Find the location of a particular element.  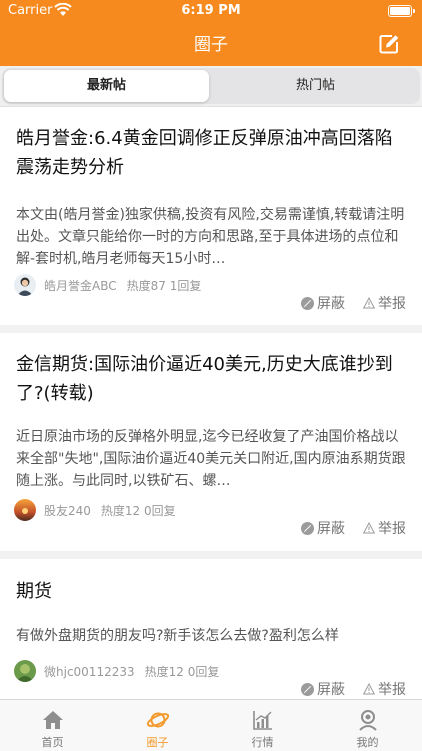

post-title: 金信期货:国际油价逼近40美元,历史大底谁抄到了?(转载) is located at coordinates (212, 379).